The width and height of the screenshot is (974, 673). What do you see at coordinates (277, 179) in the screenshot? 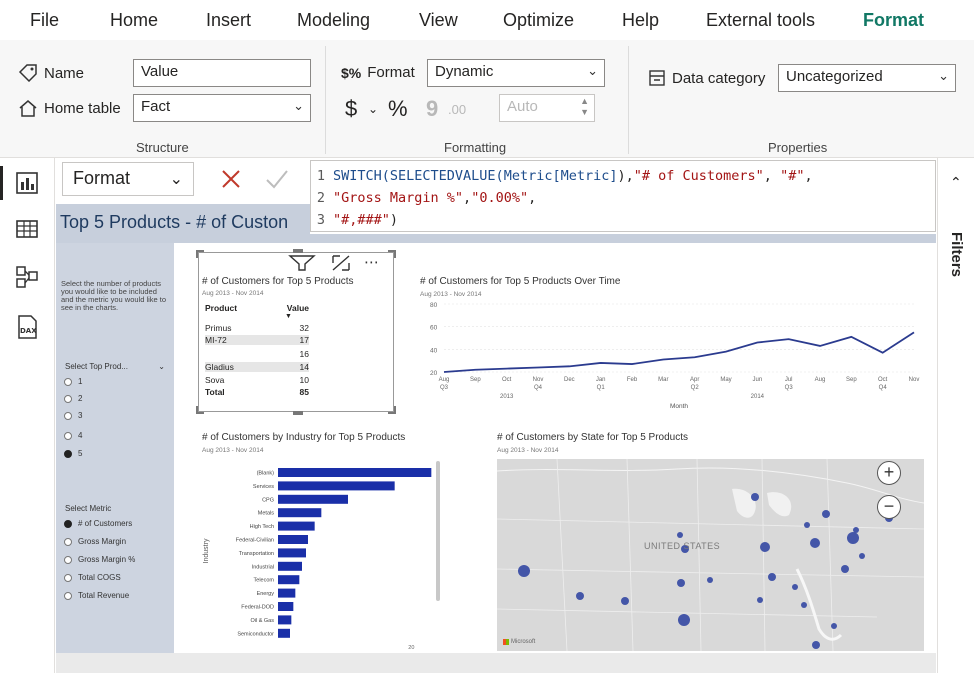
I see `commit-formula-button` at bounding box center [277, 179].